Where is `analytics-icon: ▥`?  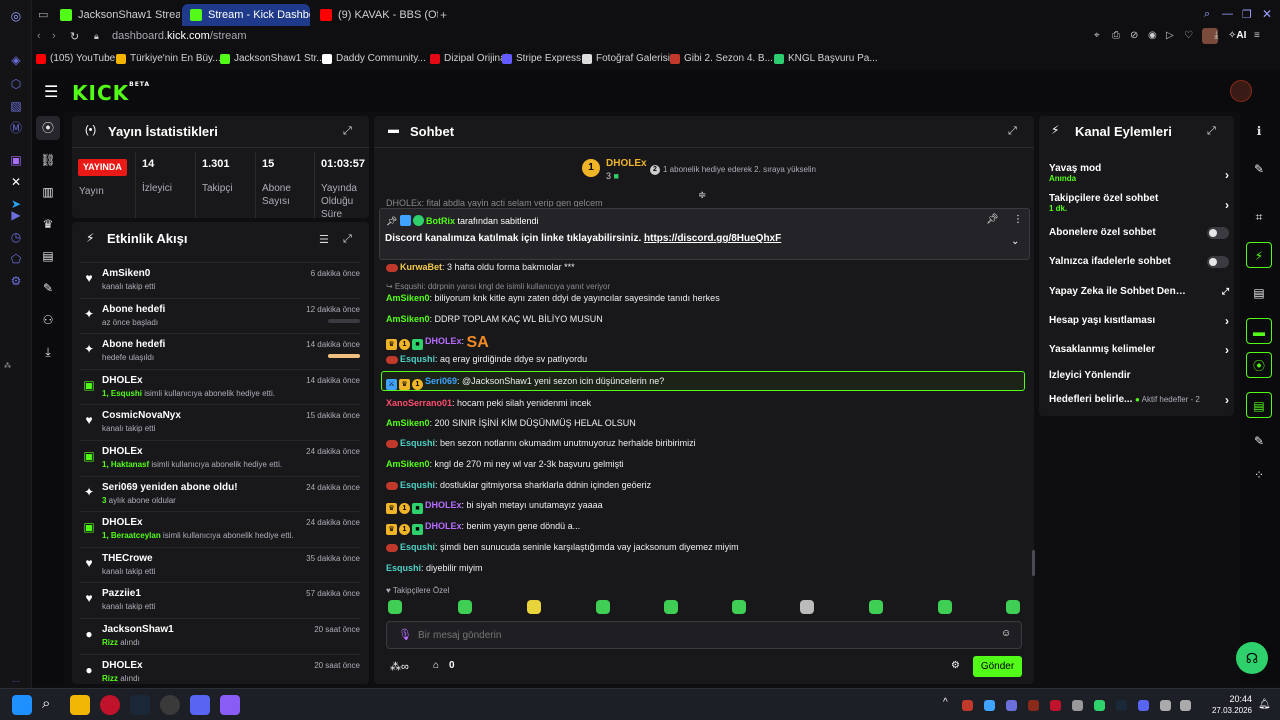 analytics-icon: ▥ is located at coordinates (48, 192).